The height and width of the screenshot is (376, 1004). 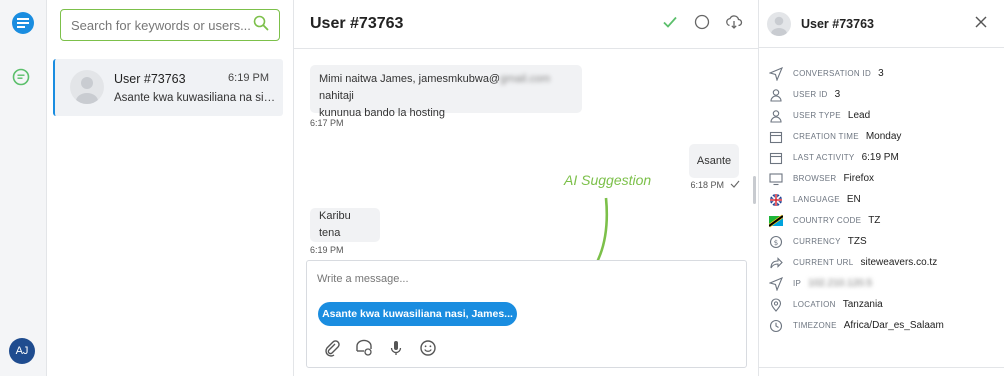 I want to click on detail-row-ip: IP 102.210.120.5, so click(x=856, y=283).